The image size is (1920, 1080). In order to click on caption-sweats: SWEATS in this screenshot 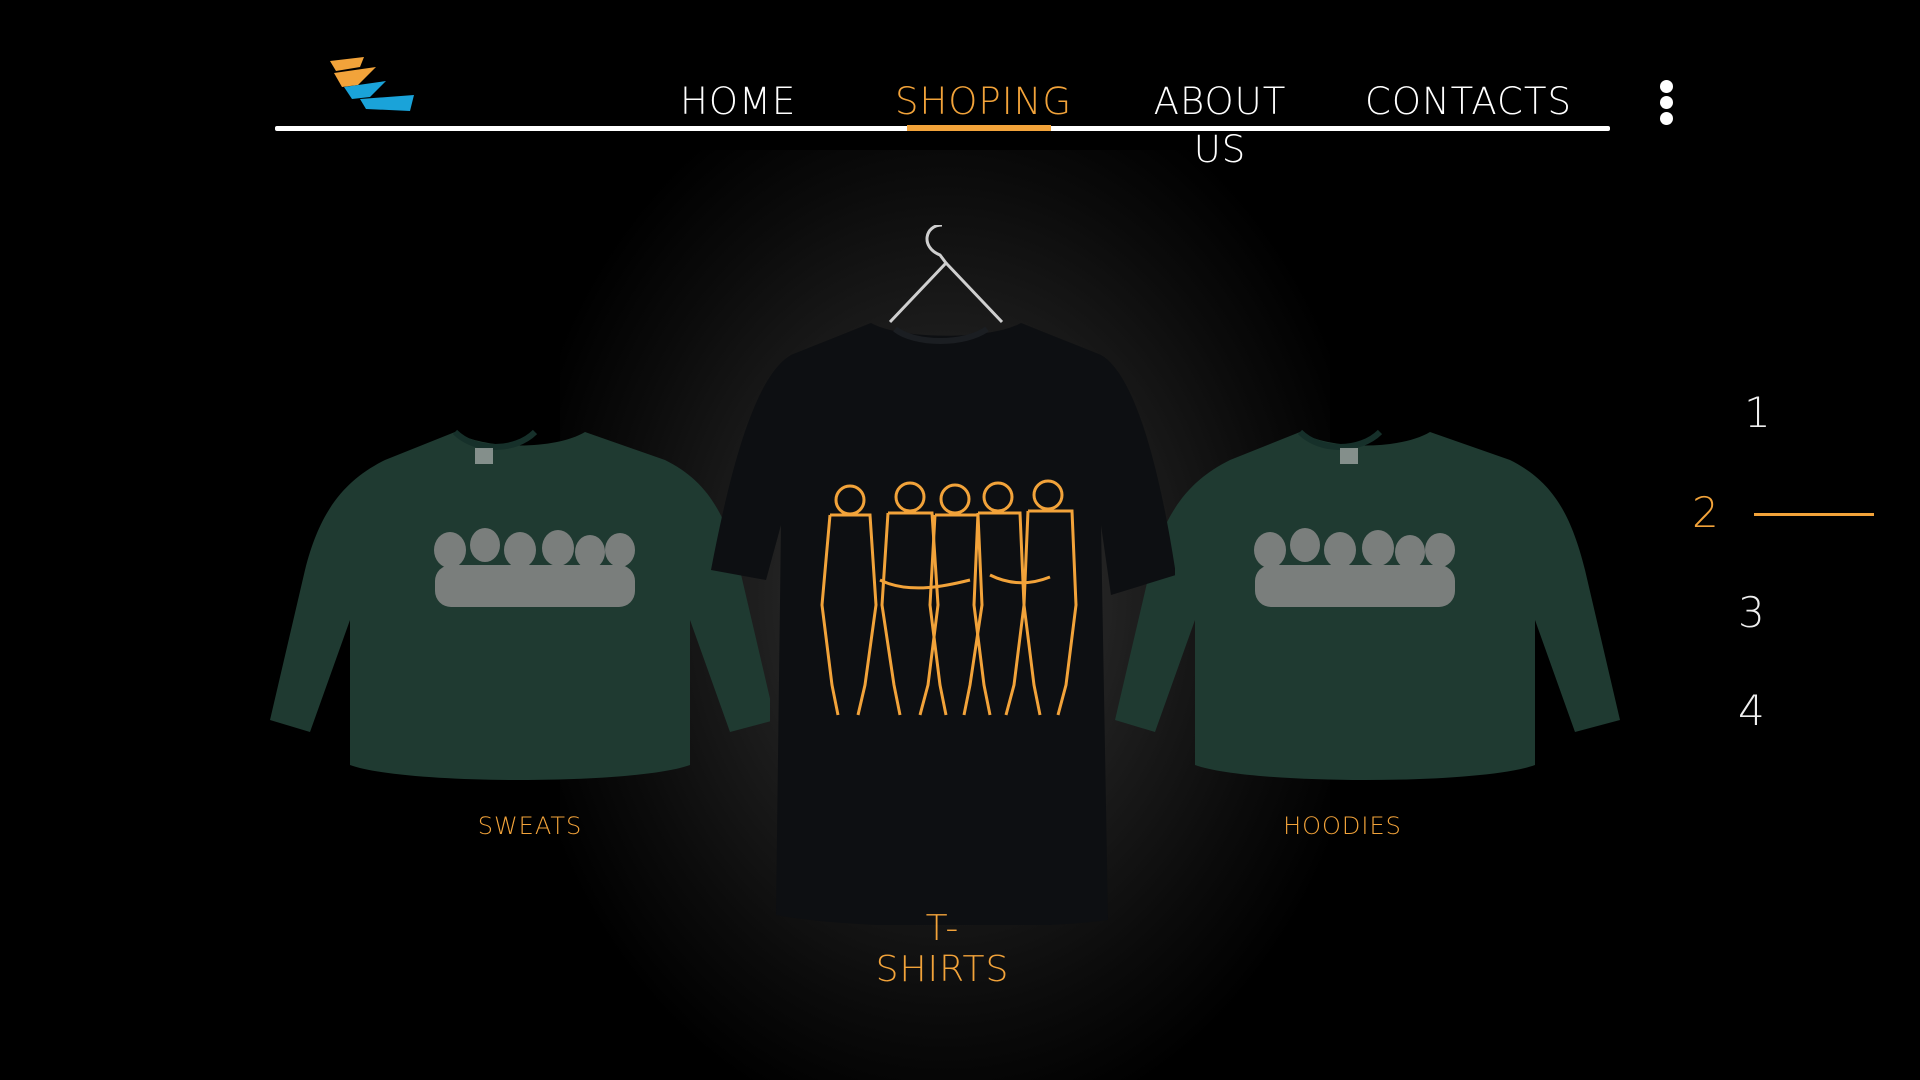, I will do `click(530, 826)`.